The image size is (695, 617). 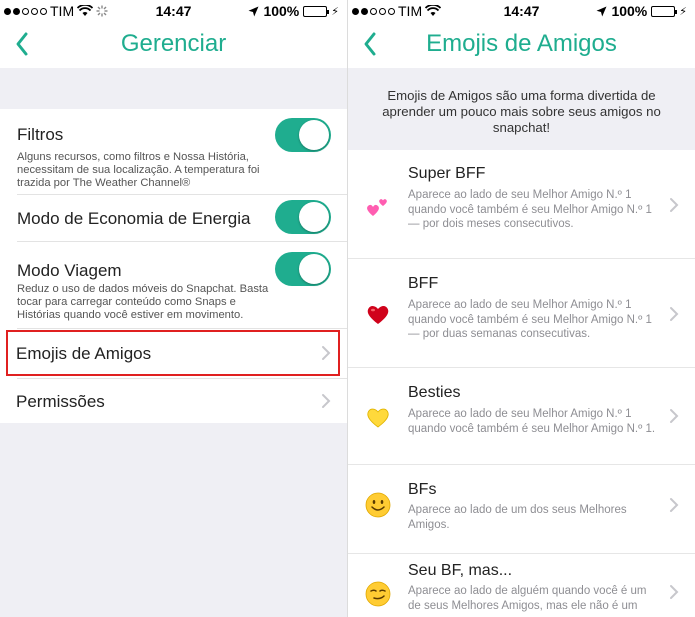 I want to click on page-title: Gerenciar, so click(x=173, y=43).